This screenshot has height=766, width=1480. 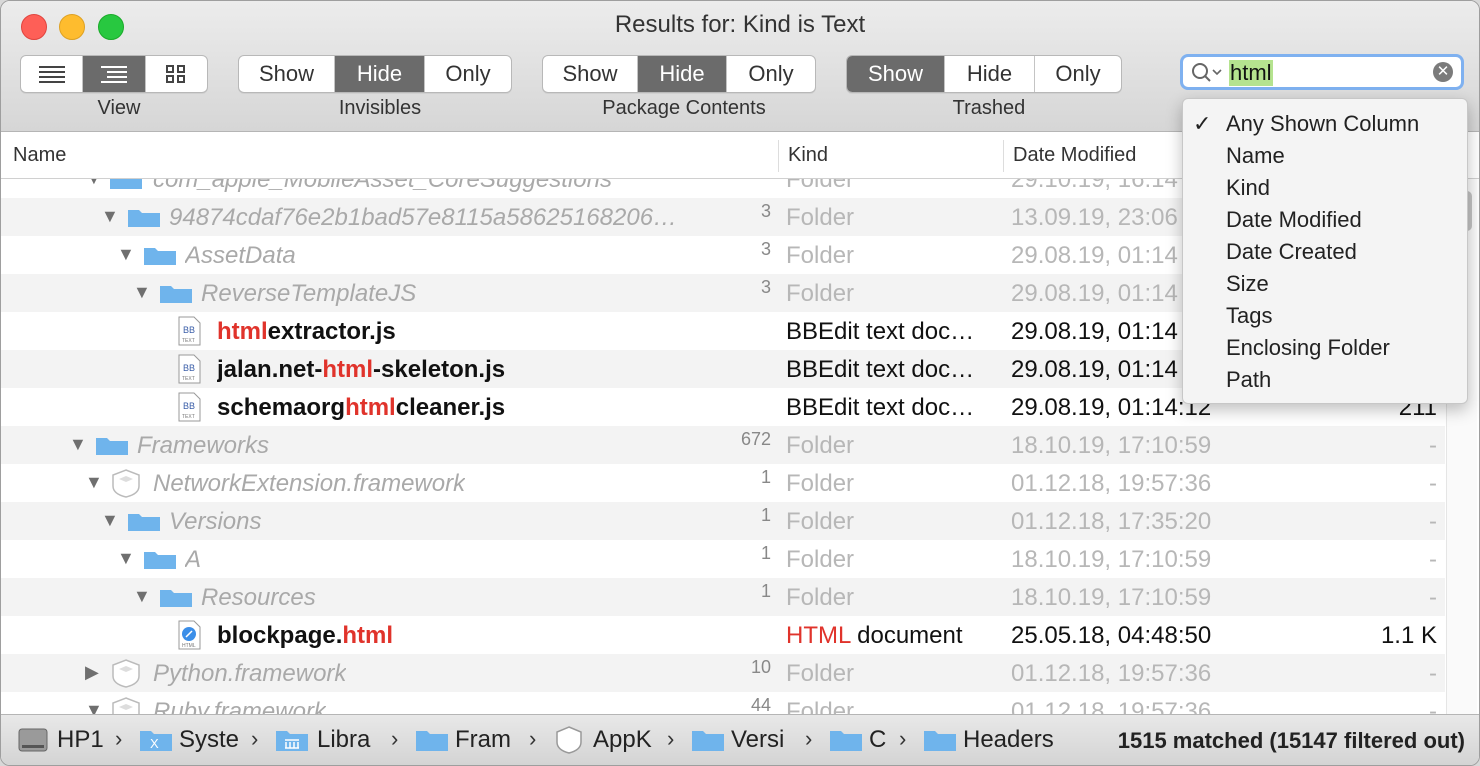 I want to click on system-folder-icon: X, so click(x=156, y=741).